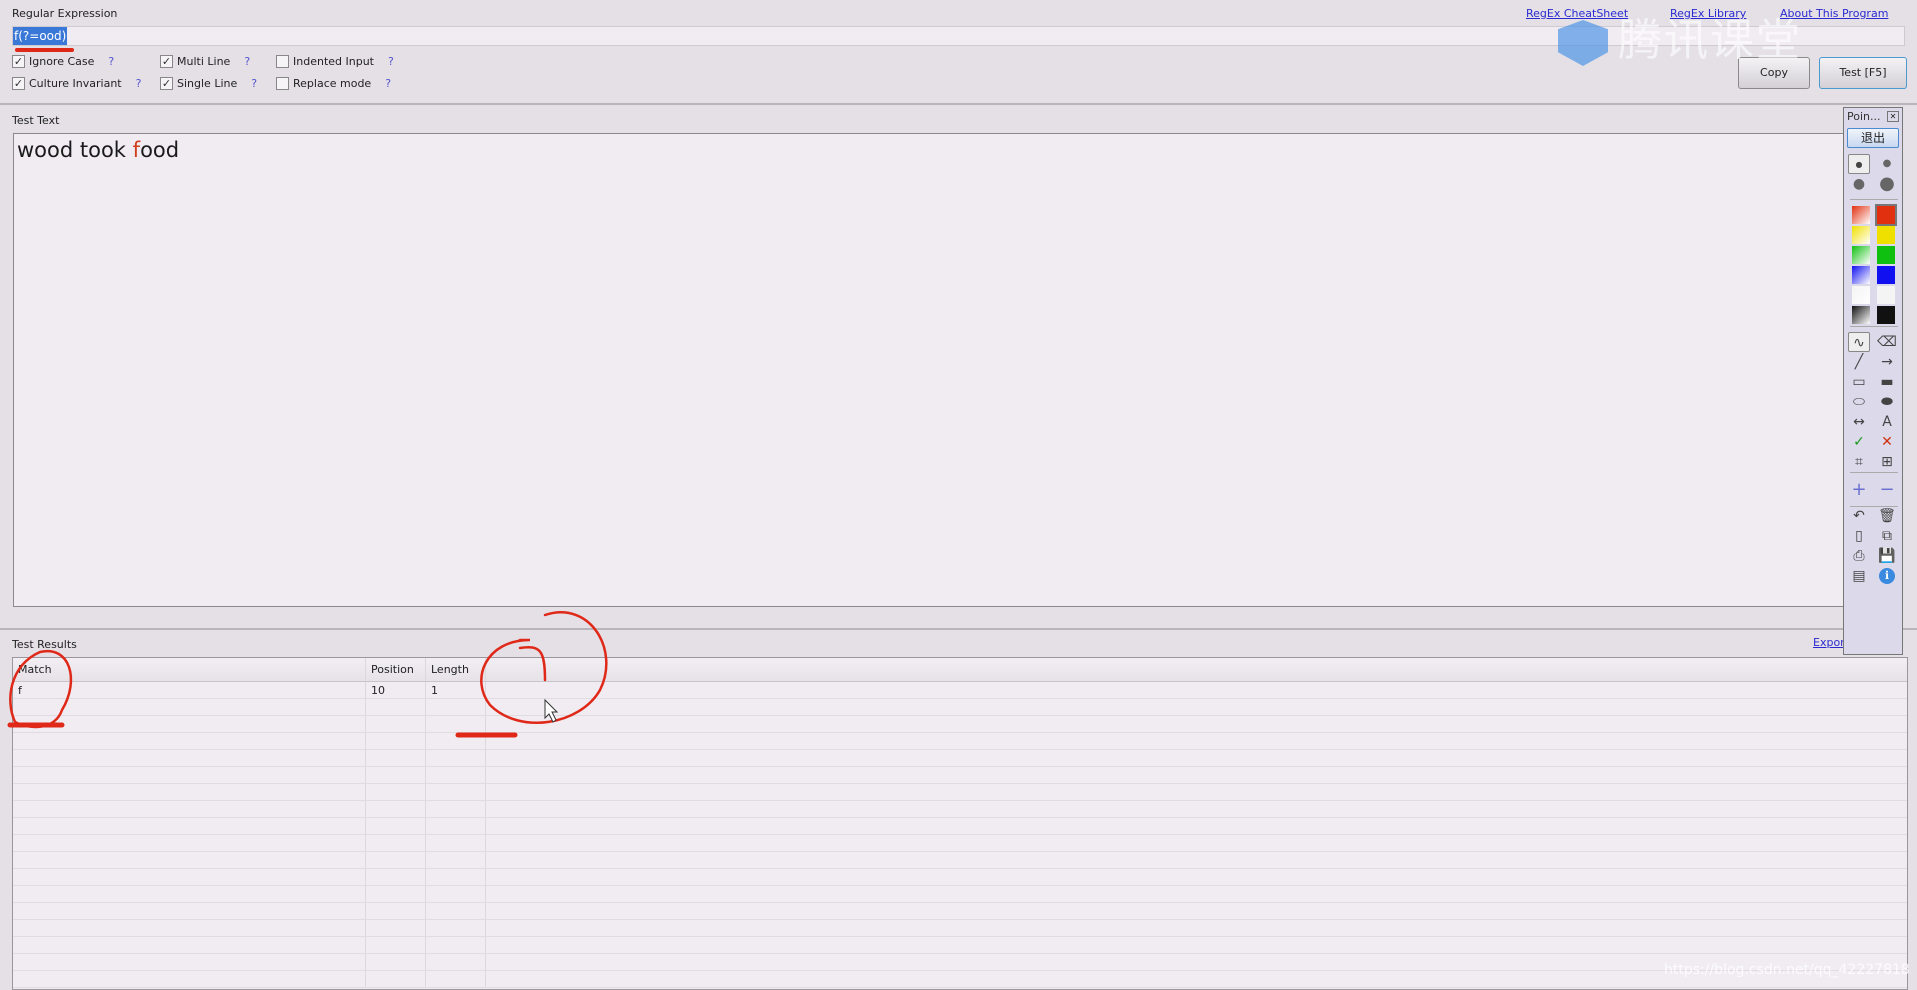  I want to click on test-results-label: Test Results, so click(44, 644).